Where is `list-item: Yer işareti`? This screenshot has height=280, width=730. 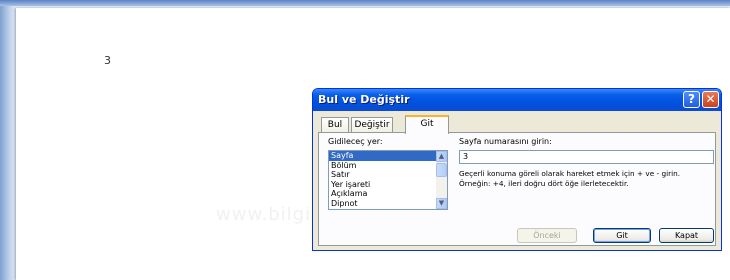 list-item: Yer işareti is located at coordinates (388, 185).